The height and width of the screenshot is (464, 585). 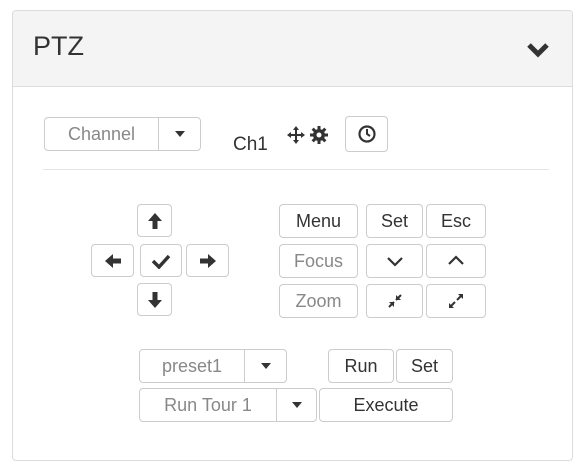 What do you see at coordinates (361, 366) in the screenshot?
I see `preset-run-button: Run` at bounding box center [361, 366].